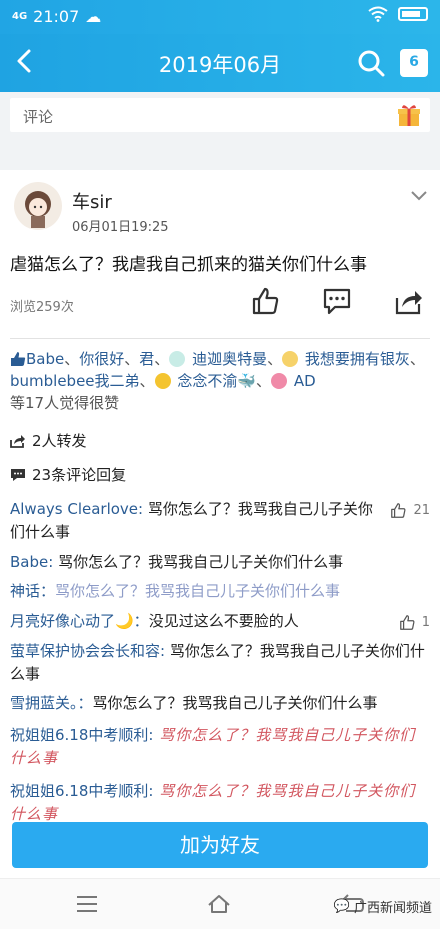 The height and width of the screenshot is (929, 440). Describe the element at coordinates (207, 381) in the screenshot. I see `liker: 念念不渝` at that location.